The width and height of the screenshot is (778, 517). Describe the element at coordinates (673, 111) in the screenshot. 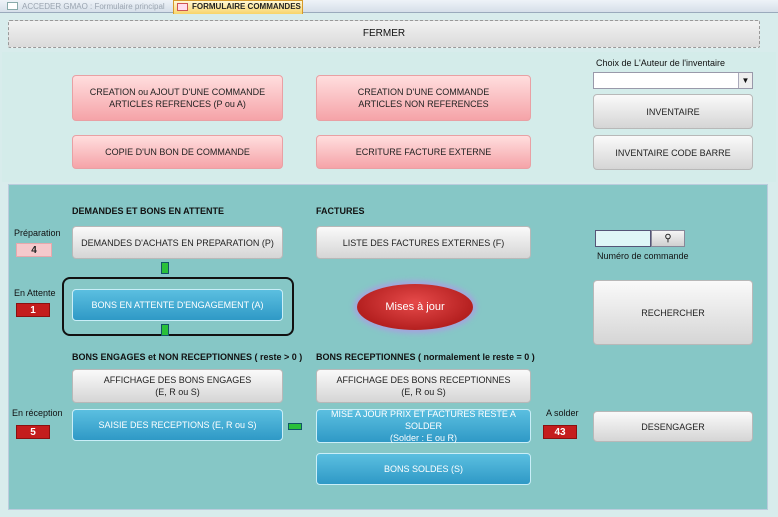

I see `inventory-button: INVENTAIRE` at that location.